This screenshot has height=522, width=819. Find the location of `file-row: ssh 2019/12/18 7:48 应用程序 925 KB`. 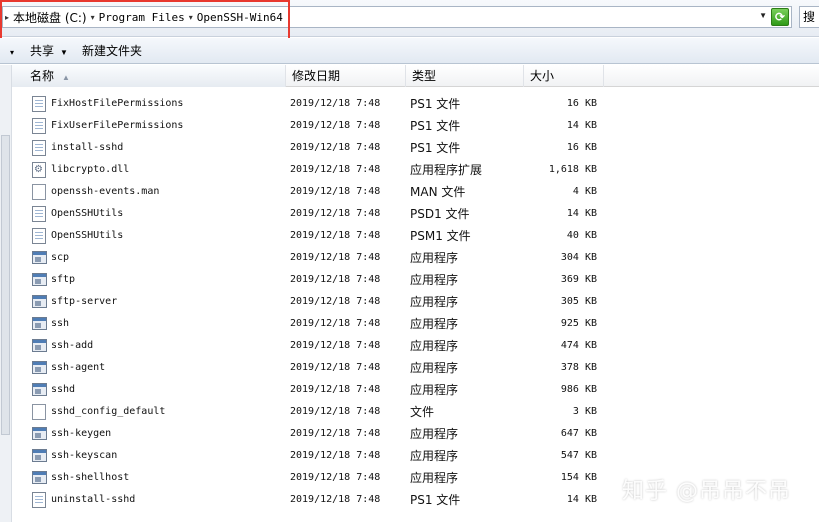

file-row: ssh 2019/12/18 7:48 应用程序 925 KB is located at coordinates (409, 324).